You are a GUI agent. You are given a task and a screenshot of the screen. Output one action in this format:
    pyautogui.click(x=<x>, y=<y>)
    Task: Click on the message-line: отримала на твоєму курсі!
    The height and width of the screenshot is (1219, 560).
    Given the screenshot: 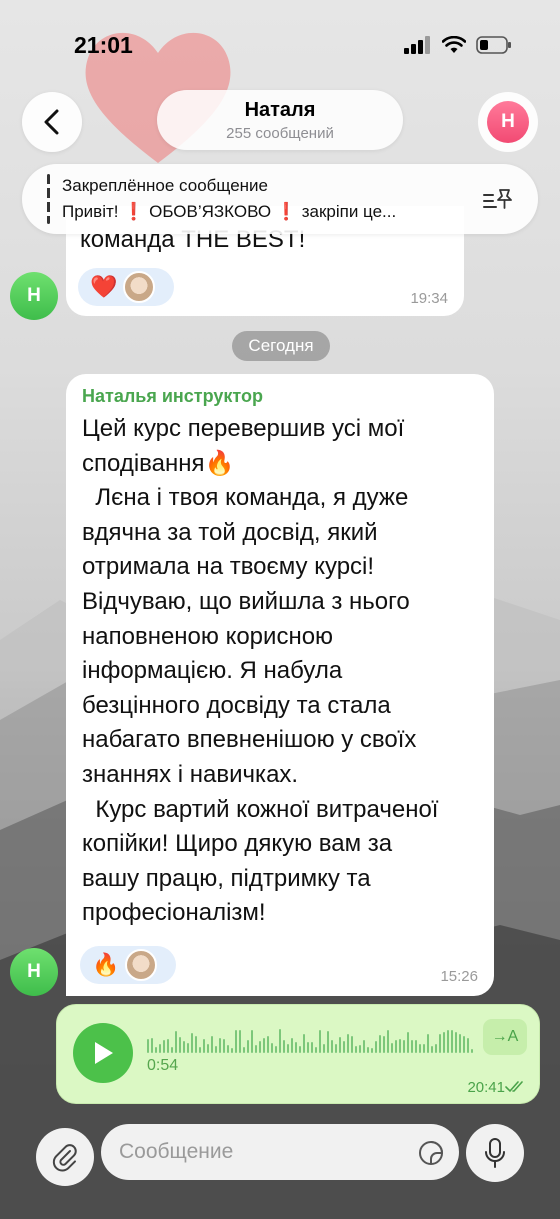 What is the action you would take?
    pyautogui.click(x=228, y=567)
    